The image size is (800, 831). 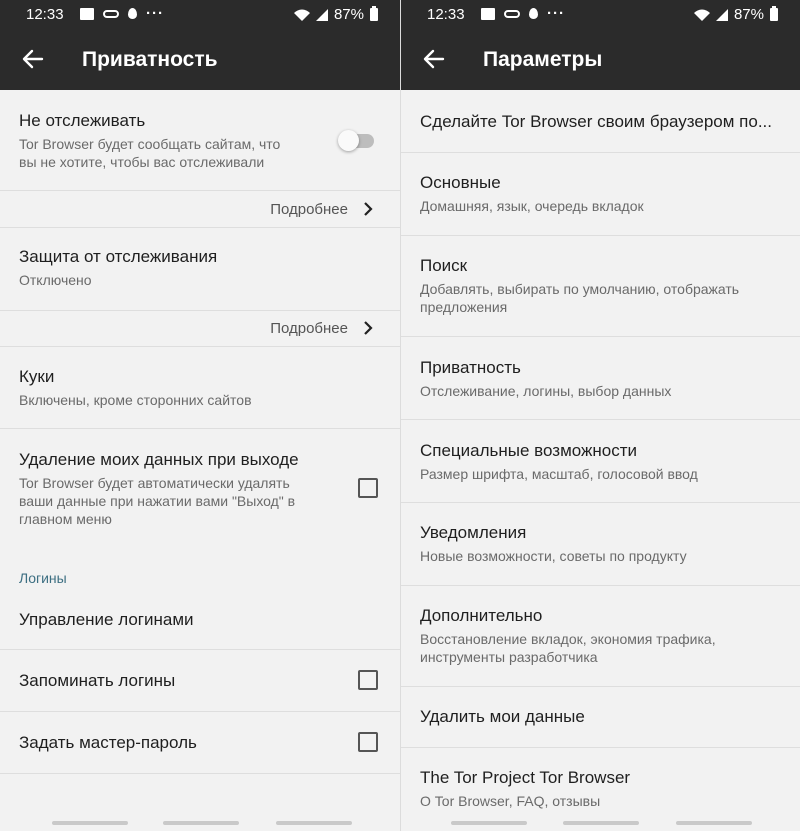 What do you see at coordinates (154, 483) in the screenshot?
I see `clear-data-on-exit-desc-1: Tor Browser будет автоматически удалять` at bounding box center [154, 483].